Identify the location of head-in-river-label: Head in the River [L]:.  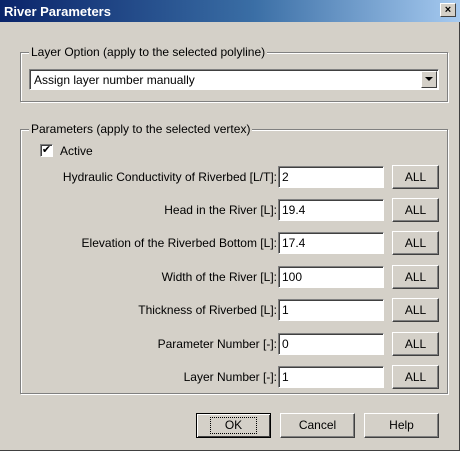
(220, 210).